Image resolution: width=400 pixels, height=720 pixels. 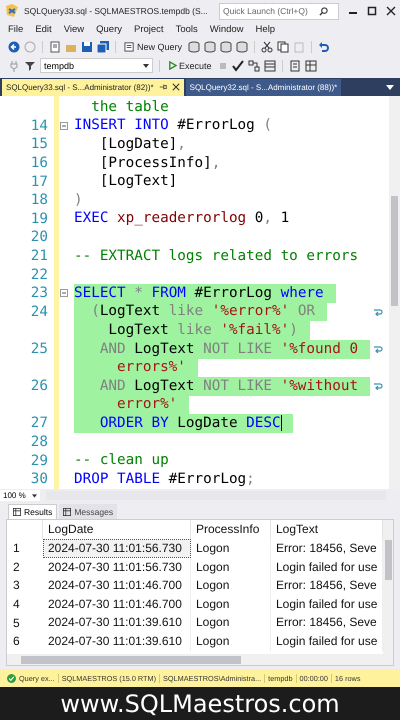 What do you see at coordinates (39, 479) in the screenshot?
I see `line-number: 30` at bounding box center [39, 479].